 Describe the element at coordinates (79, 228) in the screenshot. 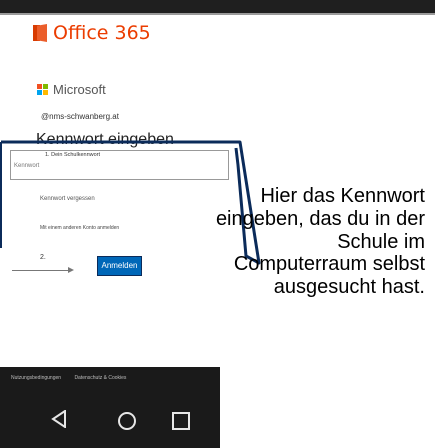

I see `other-account-link: Mit einem anderen Konto anmelden` at that location.